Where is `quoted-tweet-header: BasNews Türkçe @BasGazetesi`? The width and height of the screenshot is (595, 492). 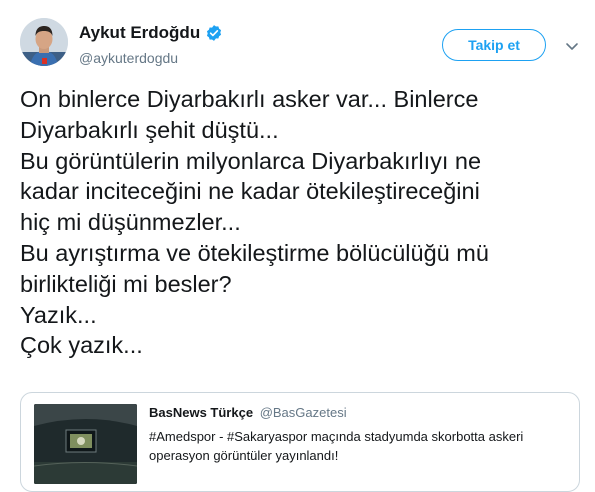
quoted-tweet-header: BasNews Türkçe @BasGazetesi is located at coordinates (248, 412).